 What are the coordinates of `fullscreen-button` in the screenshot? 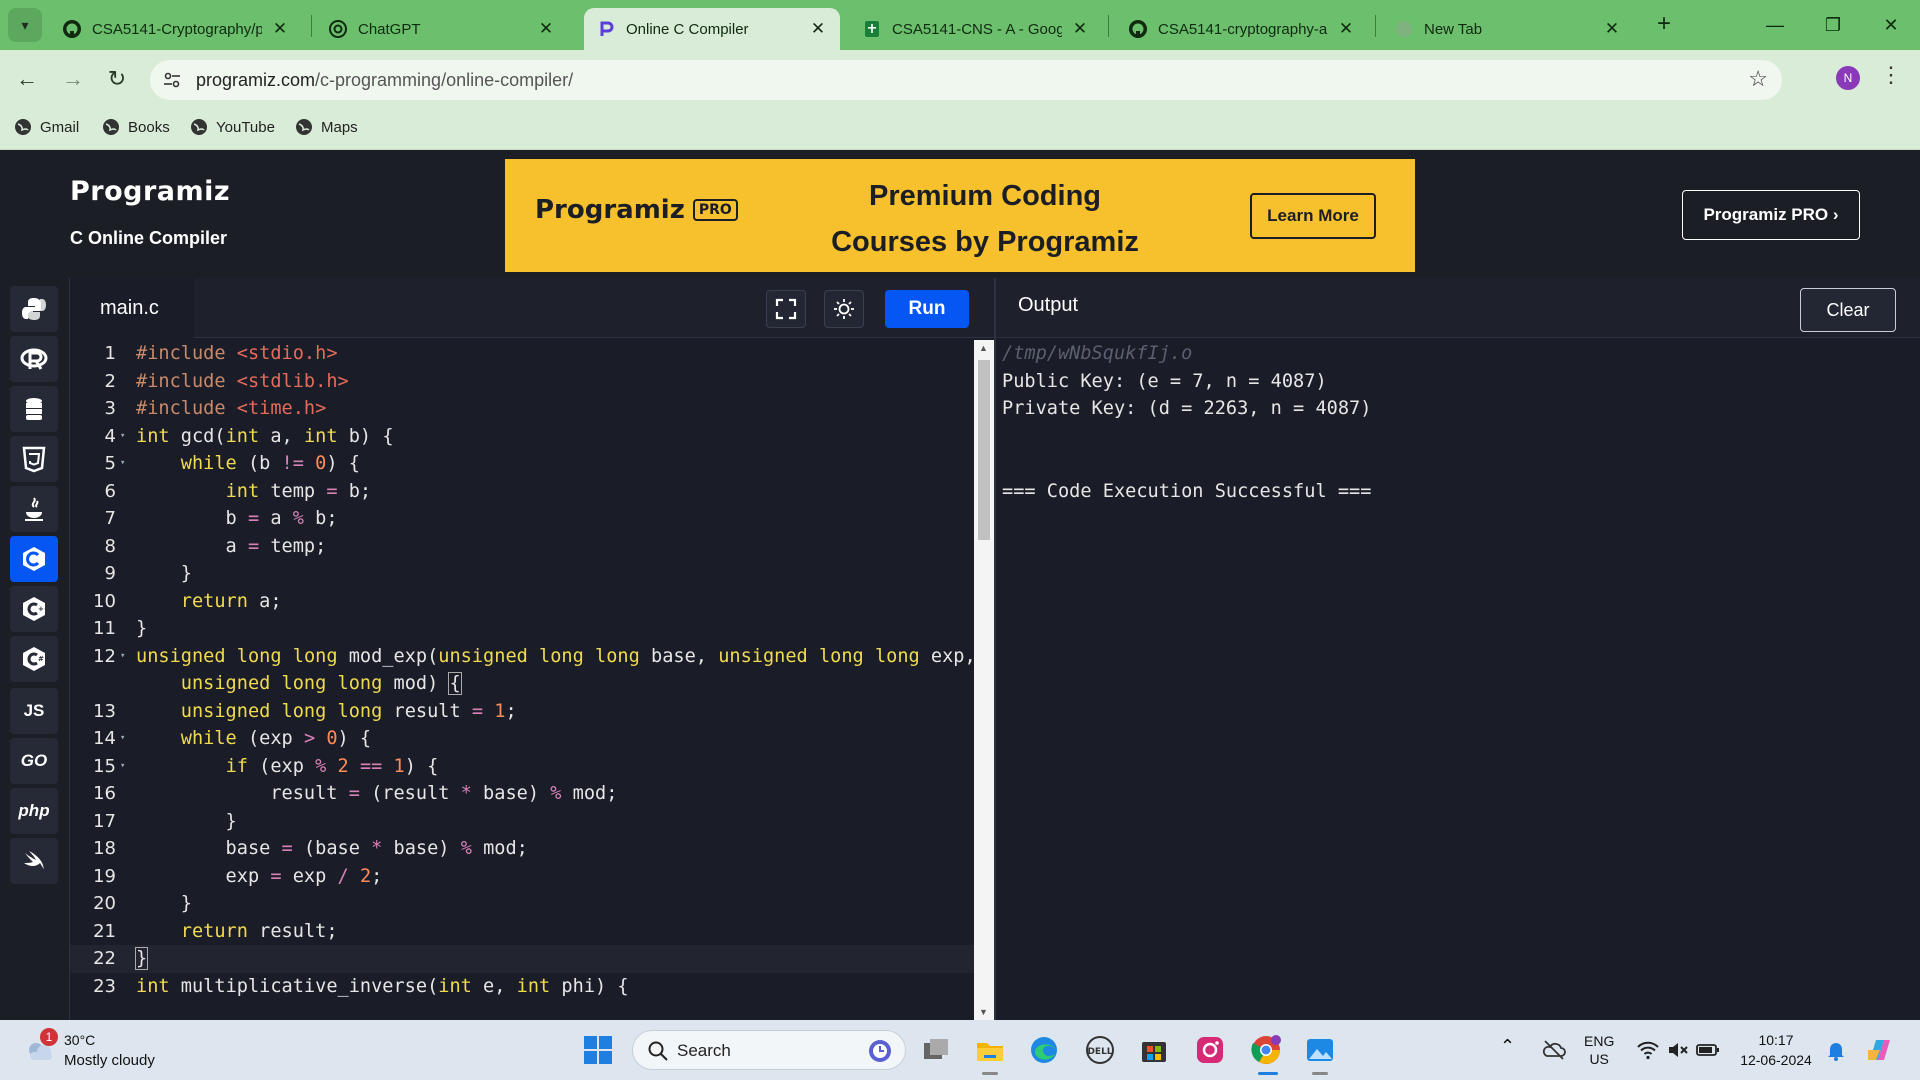 It's located at (786, 309).